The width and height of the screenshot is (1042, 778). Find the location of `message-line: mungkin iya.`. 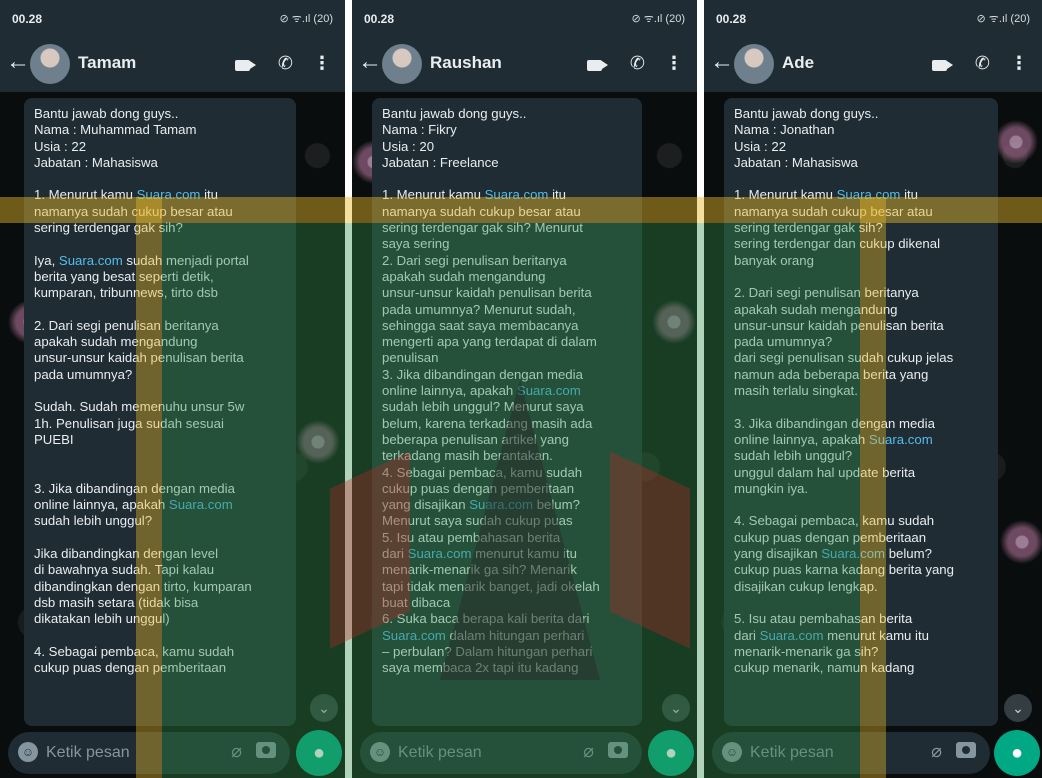

message-line: mungkin iya. is located at coordinates (771, 488).